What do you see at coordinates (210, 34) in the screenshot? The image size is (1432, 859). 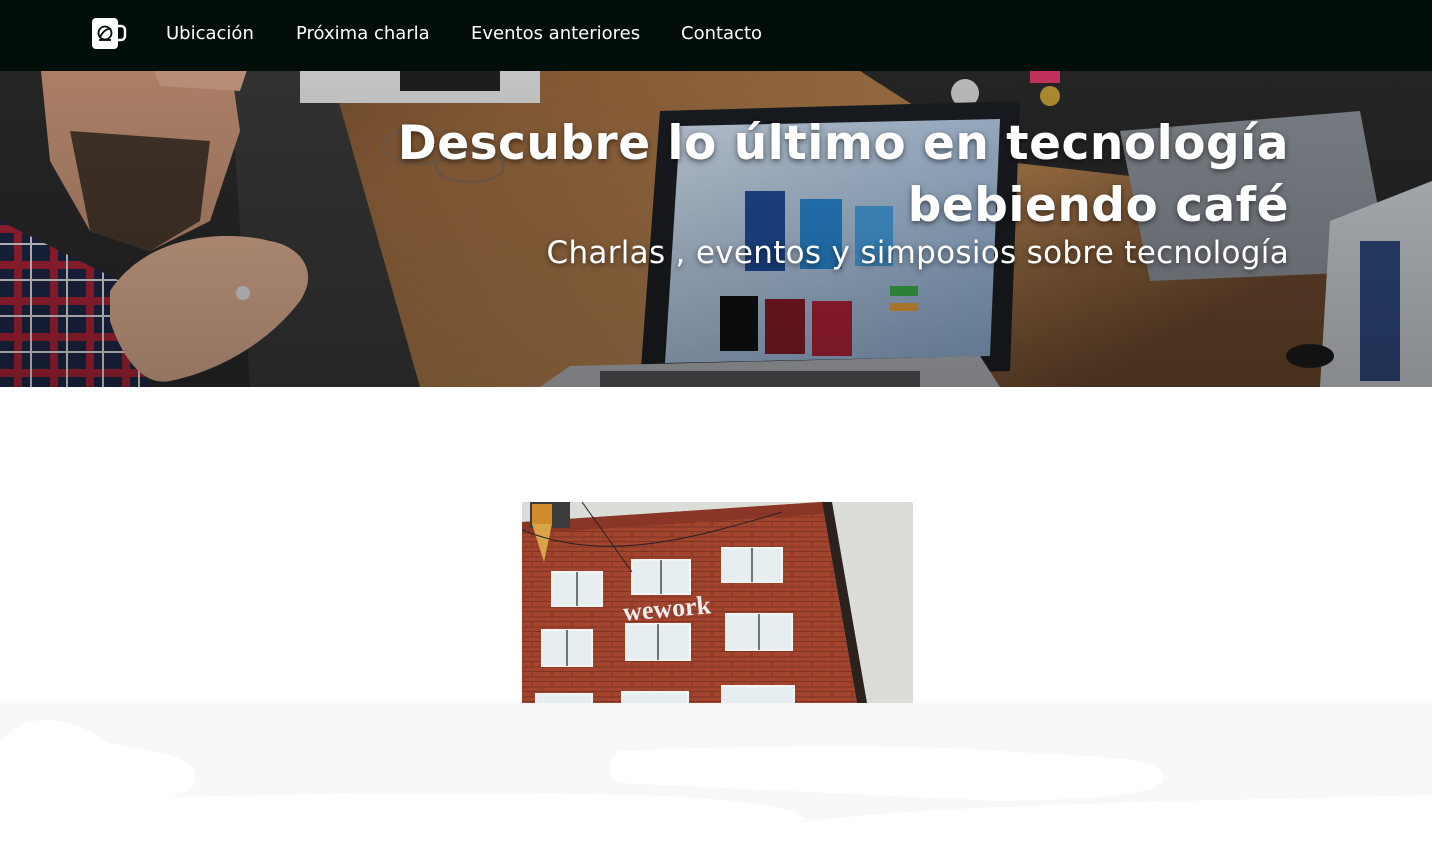 I see `nav-link-ubicacion: Ubicación` at bounding box center [210, 34].